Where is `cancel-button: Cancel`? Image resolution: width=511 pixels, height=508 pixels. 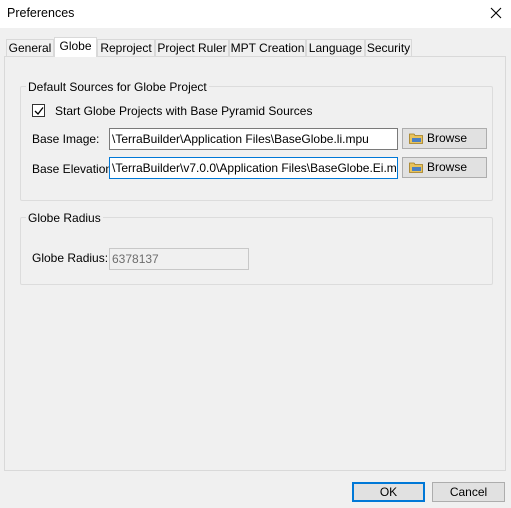 cancel-button: Cancel is located at coordinates (468, 492).